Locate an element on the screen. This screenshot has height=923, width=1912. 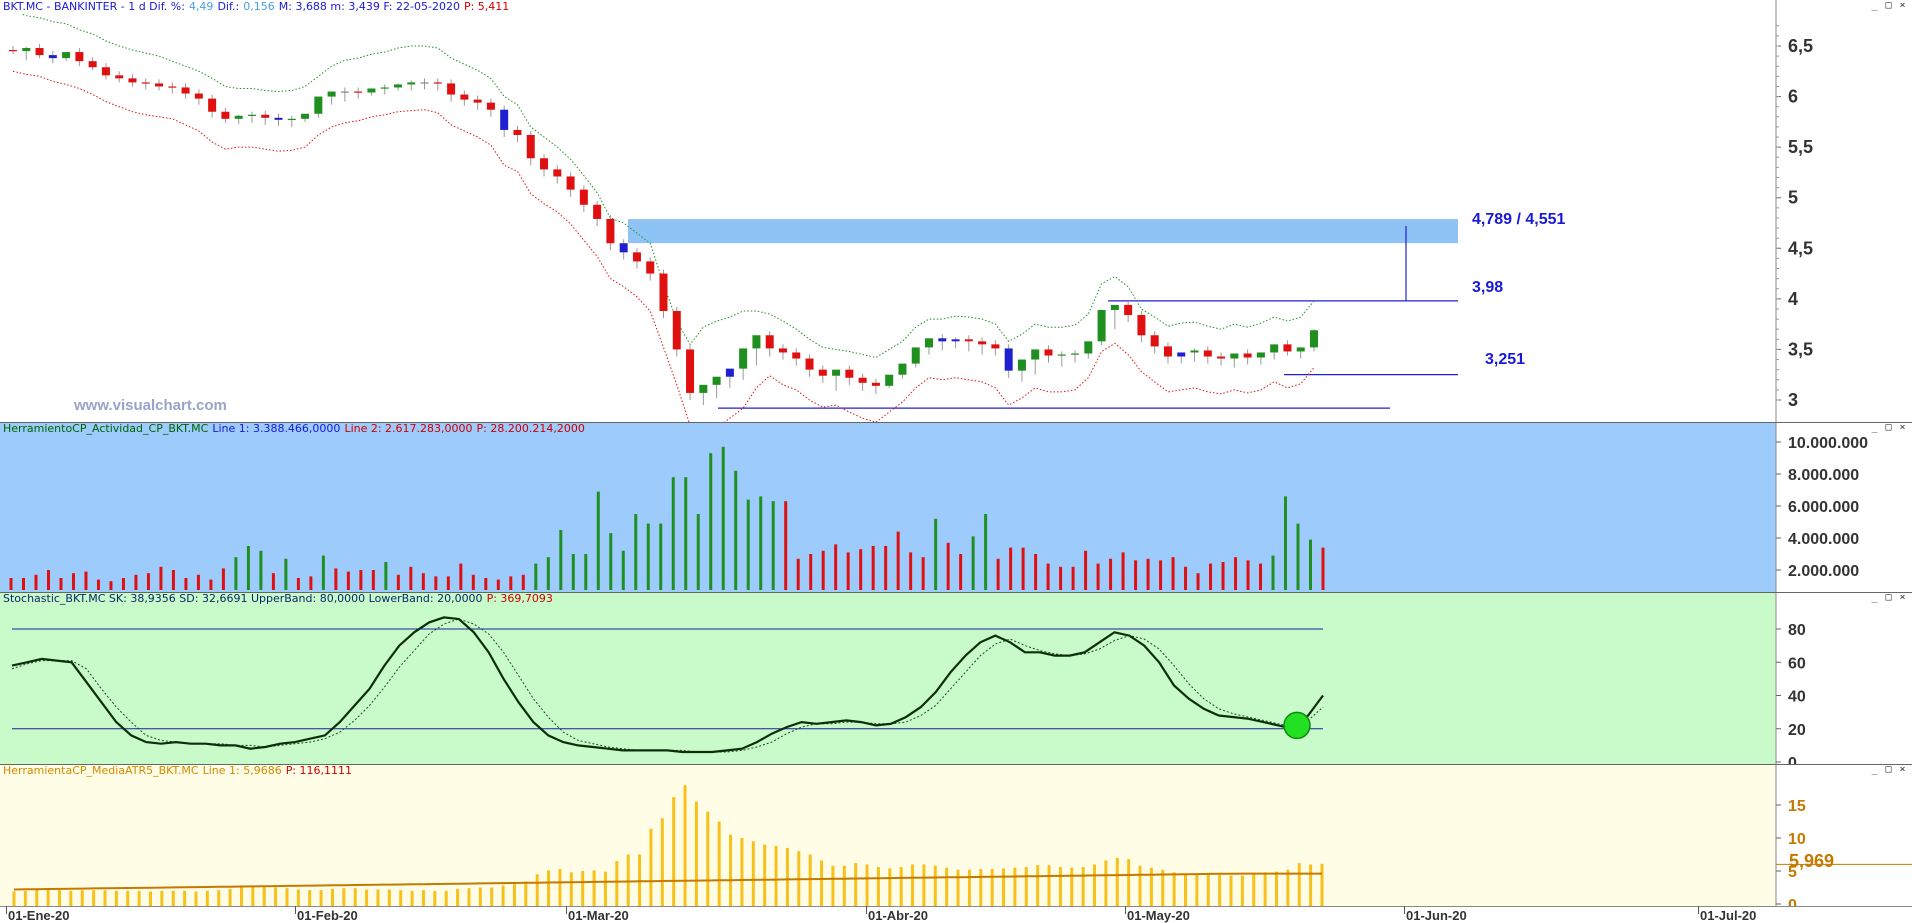
volume-window-buttons: _ □ × is located at coordinates (1888, 429).